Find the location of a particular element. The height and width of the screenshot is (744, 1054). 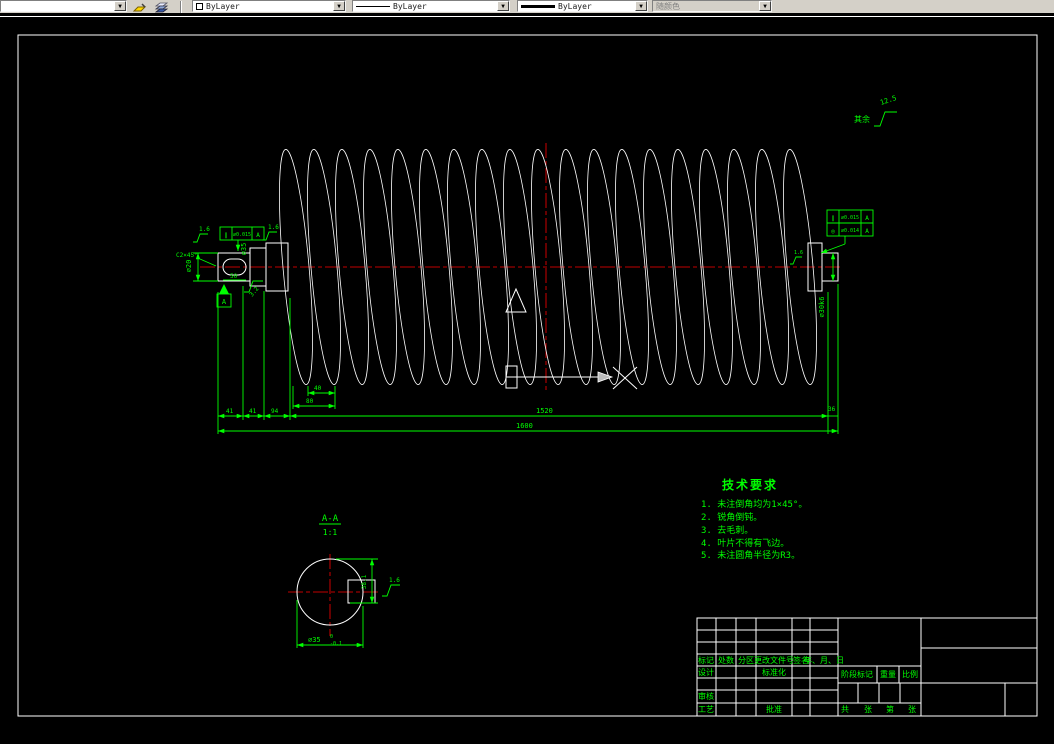

roughness-32: 3.2 is located at coordinates (254, 291).